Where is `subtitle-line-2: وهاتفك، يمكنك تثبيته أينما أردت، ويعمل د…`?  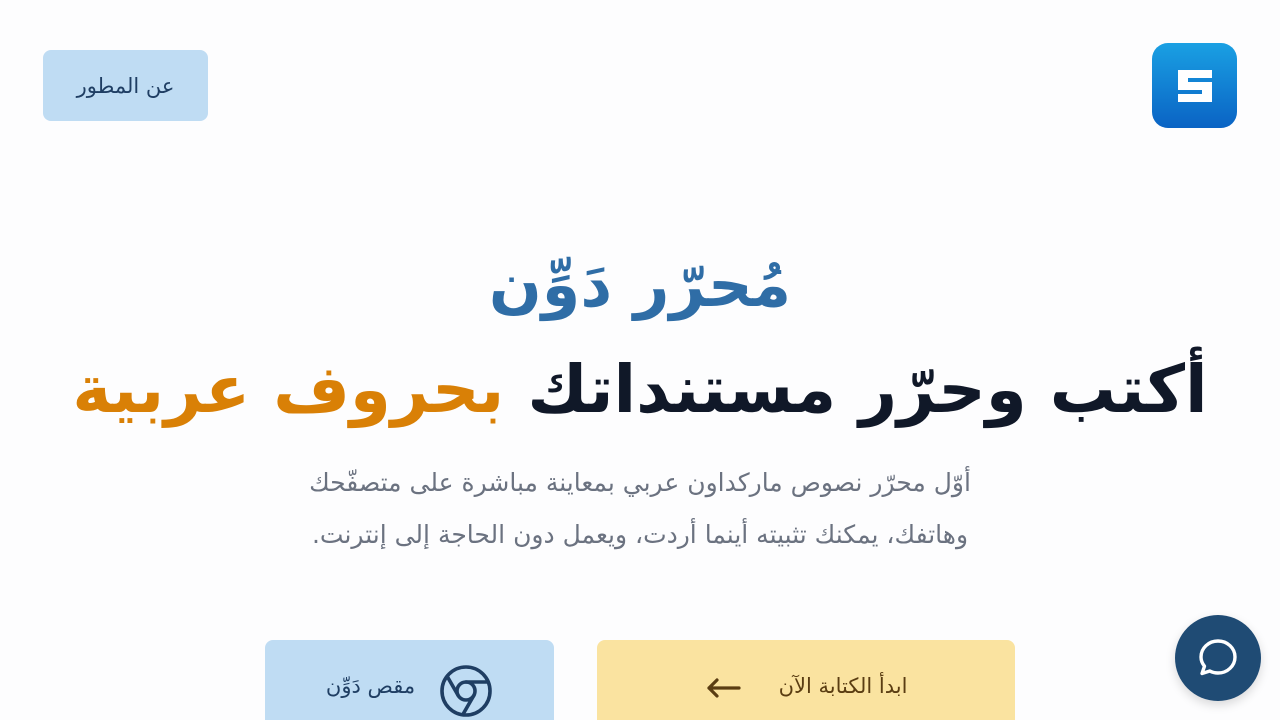
subtitle-line-2: وهاتفك، يمكنك تثبيته أينما أردت، ويعمل د… is located at coordinates (640, 534).